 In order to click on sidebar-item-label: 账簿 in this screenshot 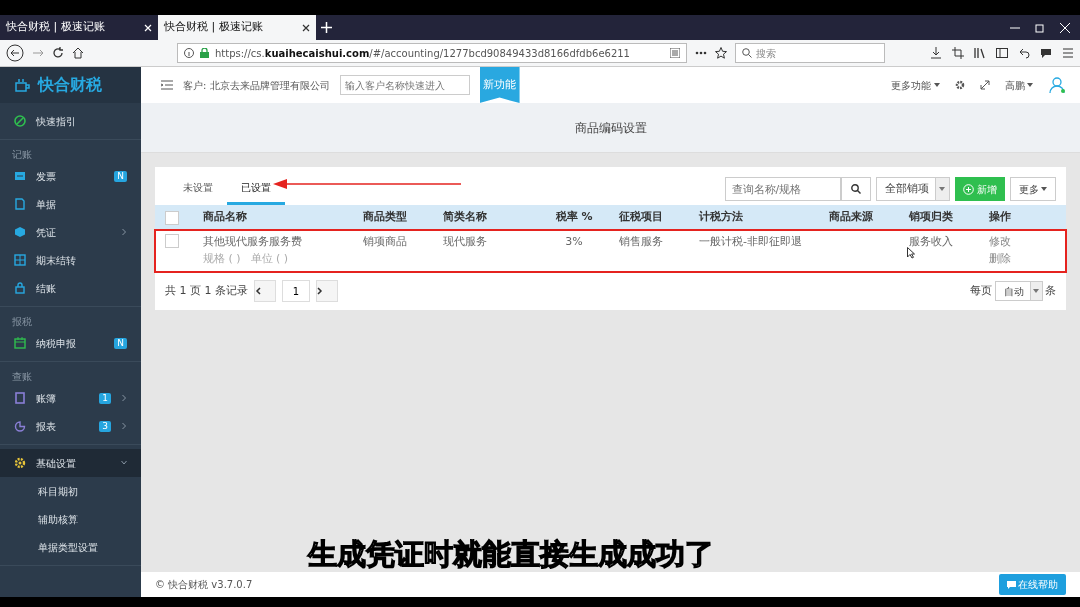, I will do `click(46, 398)`.